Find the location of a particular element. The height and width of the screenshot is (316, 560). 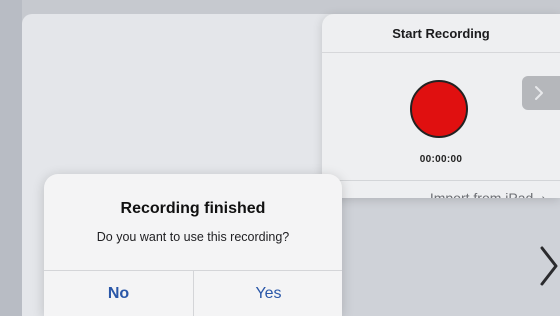

side-arrow-button is located at coordinates (541, 93).